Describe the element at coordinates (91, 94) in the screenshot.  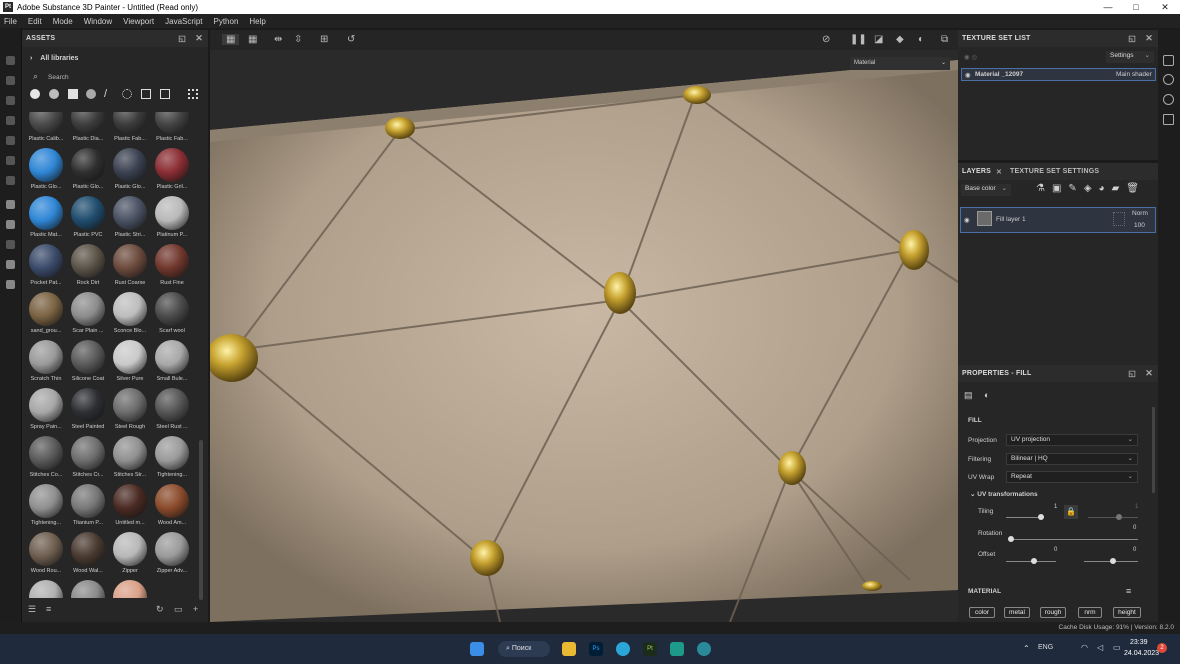
I see `generators-filter-icon` at that location.